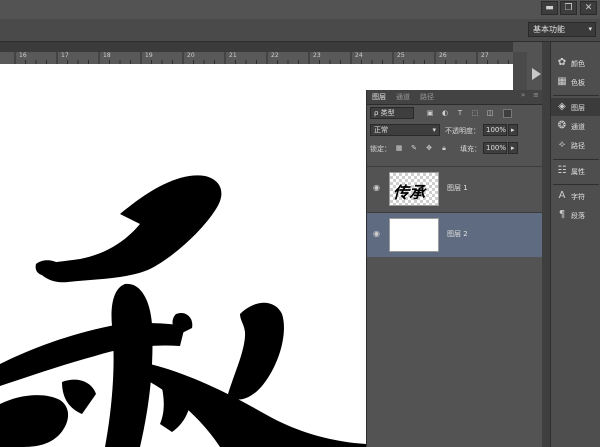 The image size is (600, 447). I want to click on ruler-tick-label: 17, so click(65, 55).